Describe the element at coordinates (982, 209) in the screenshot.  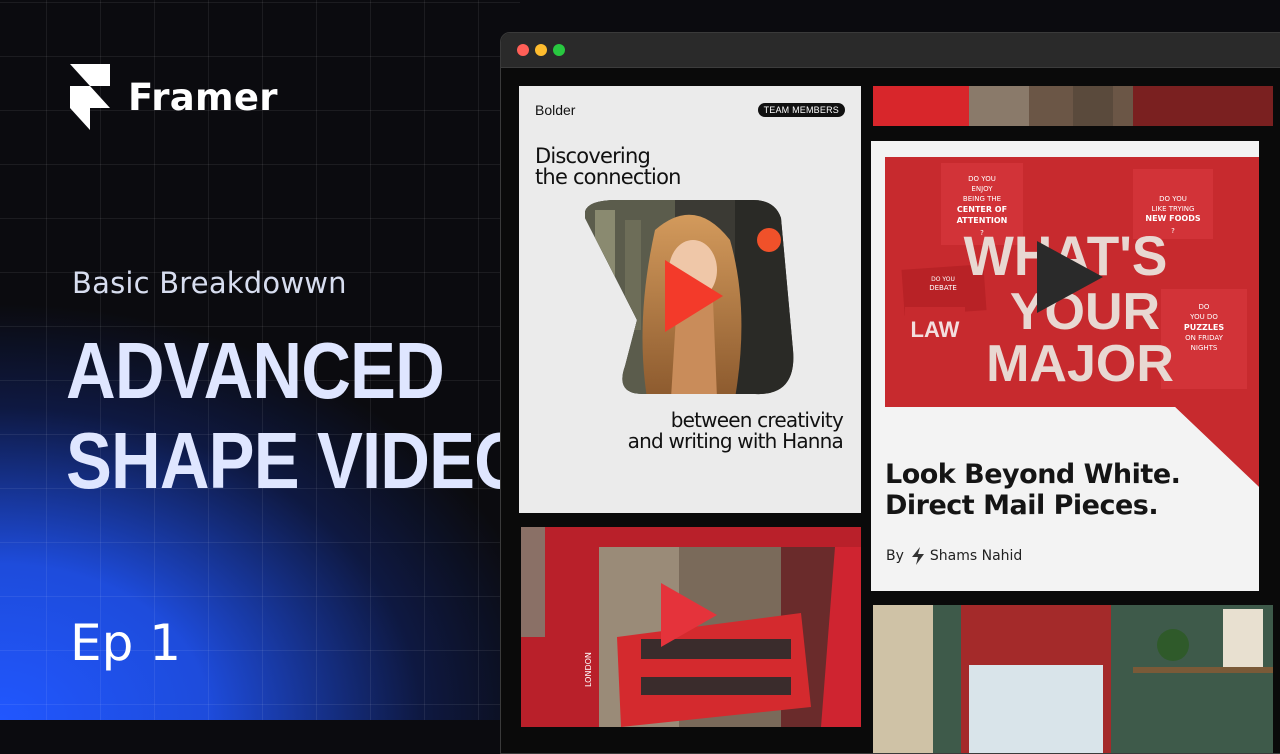
I see `svg-text: CENTER OF` at that location.